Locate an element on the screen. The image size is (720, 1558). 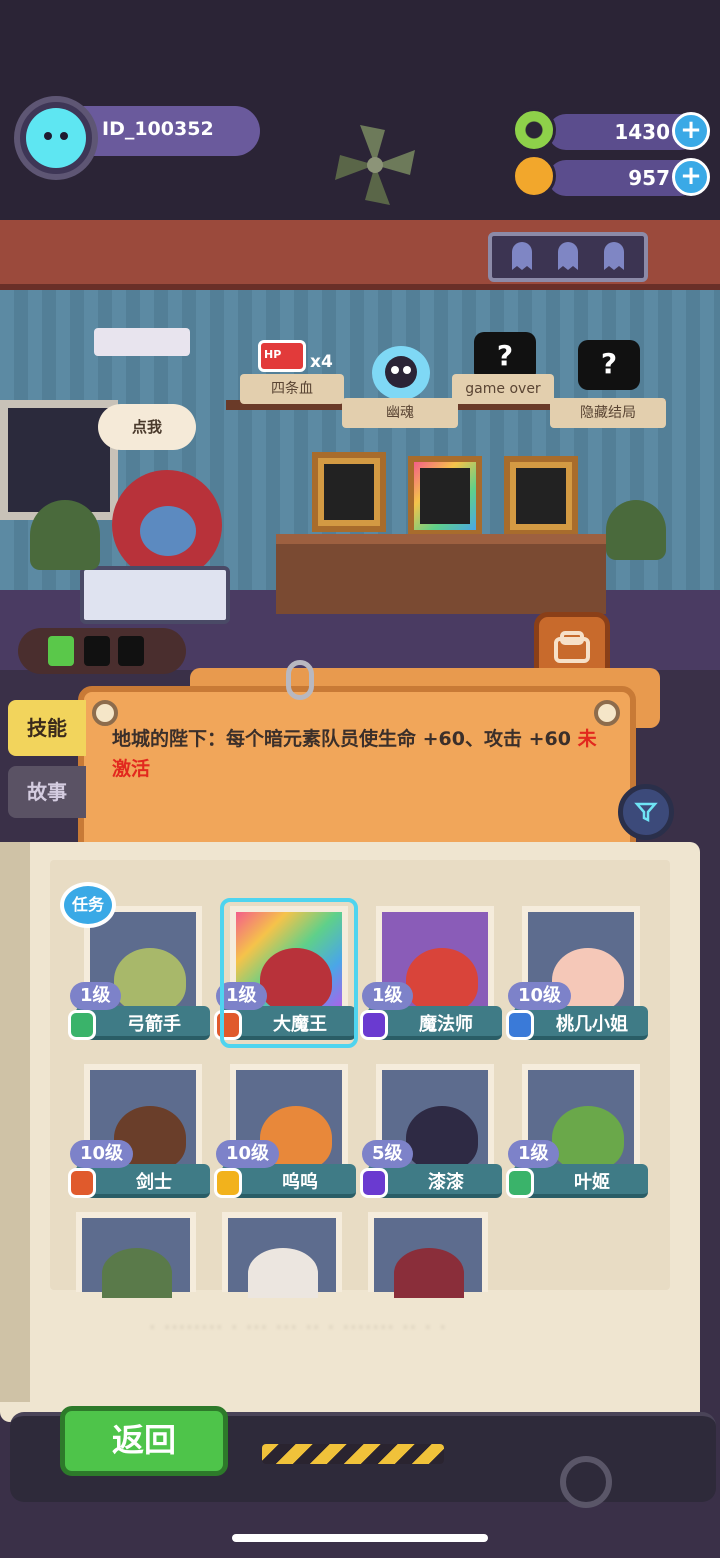
paper-clip-icon is located at coordinates (300, 680).